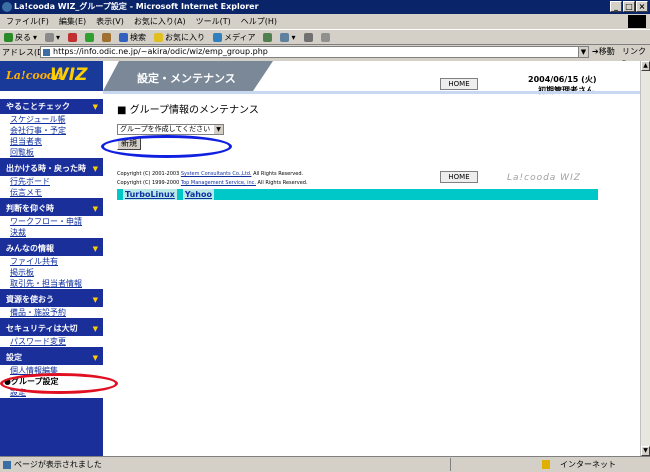 The width and height of the screenshot is (650, 472). What do you see at coordinates (7, 465) in the screenshot?
I see `page-icon` at bounding box center [7, 465].